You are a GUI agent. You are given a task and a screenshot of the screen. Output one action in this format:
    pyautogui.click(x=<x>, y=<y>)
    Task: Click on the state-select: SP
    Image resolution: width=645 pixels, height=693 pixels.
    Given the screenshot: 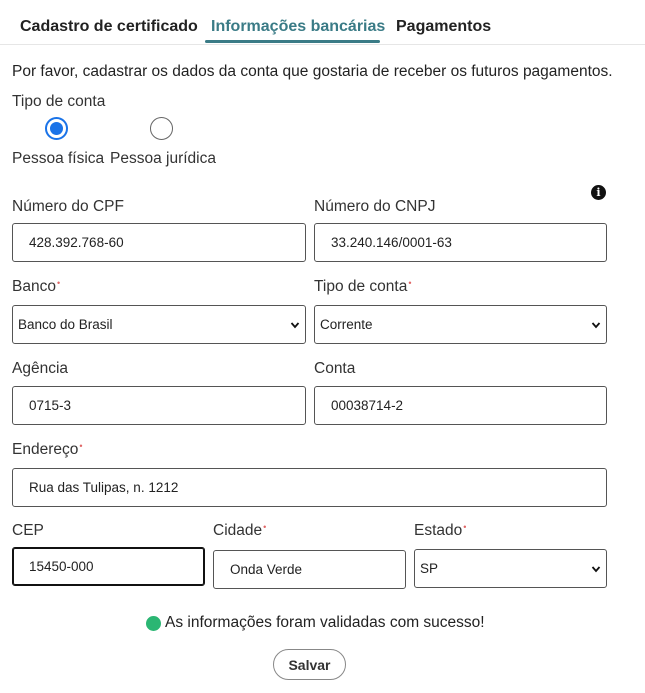 What is the action you would take?
    pyautogui.click(x=510, y=568)
    